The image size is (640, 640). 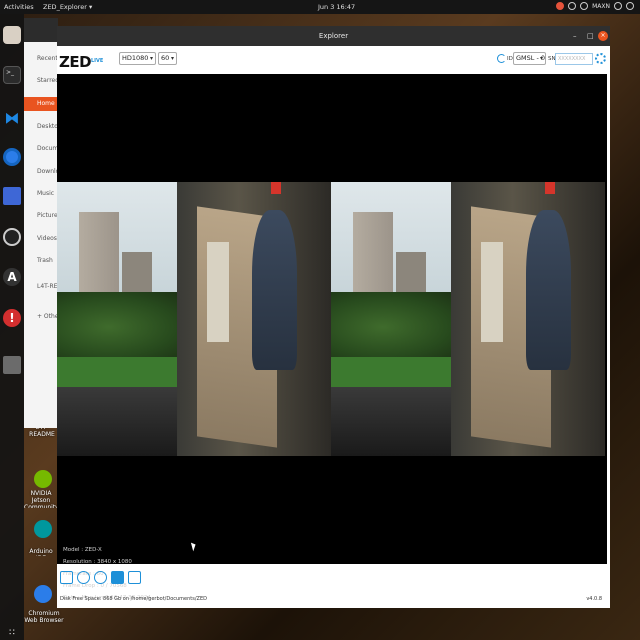 I want to click on arduino-icon, so click(x=43, y=529).